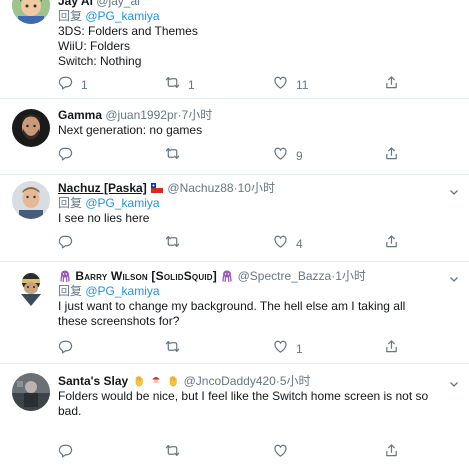  Describe the element at coordinates (197, 115) in the screenshot. I see `tweet-time: 7小时` at that location.